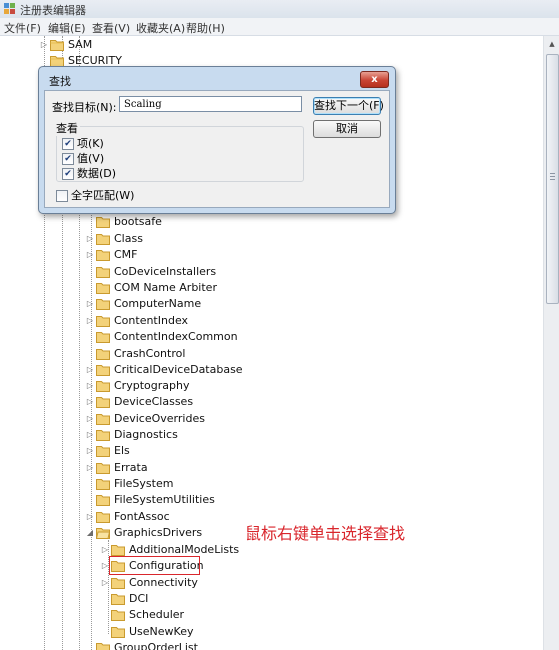 This screenshot has width=559, height=650. Describe the element at coordinates (60, 81) in the screenshot. I see `dialog-title: 查找` at that location.